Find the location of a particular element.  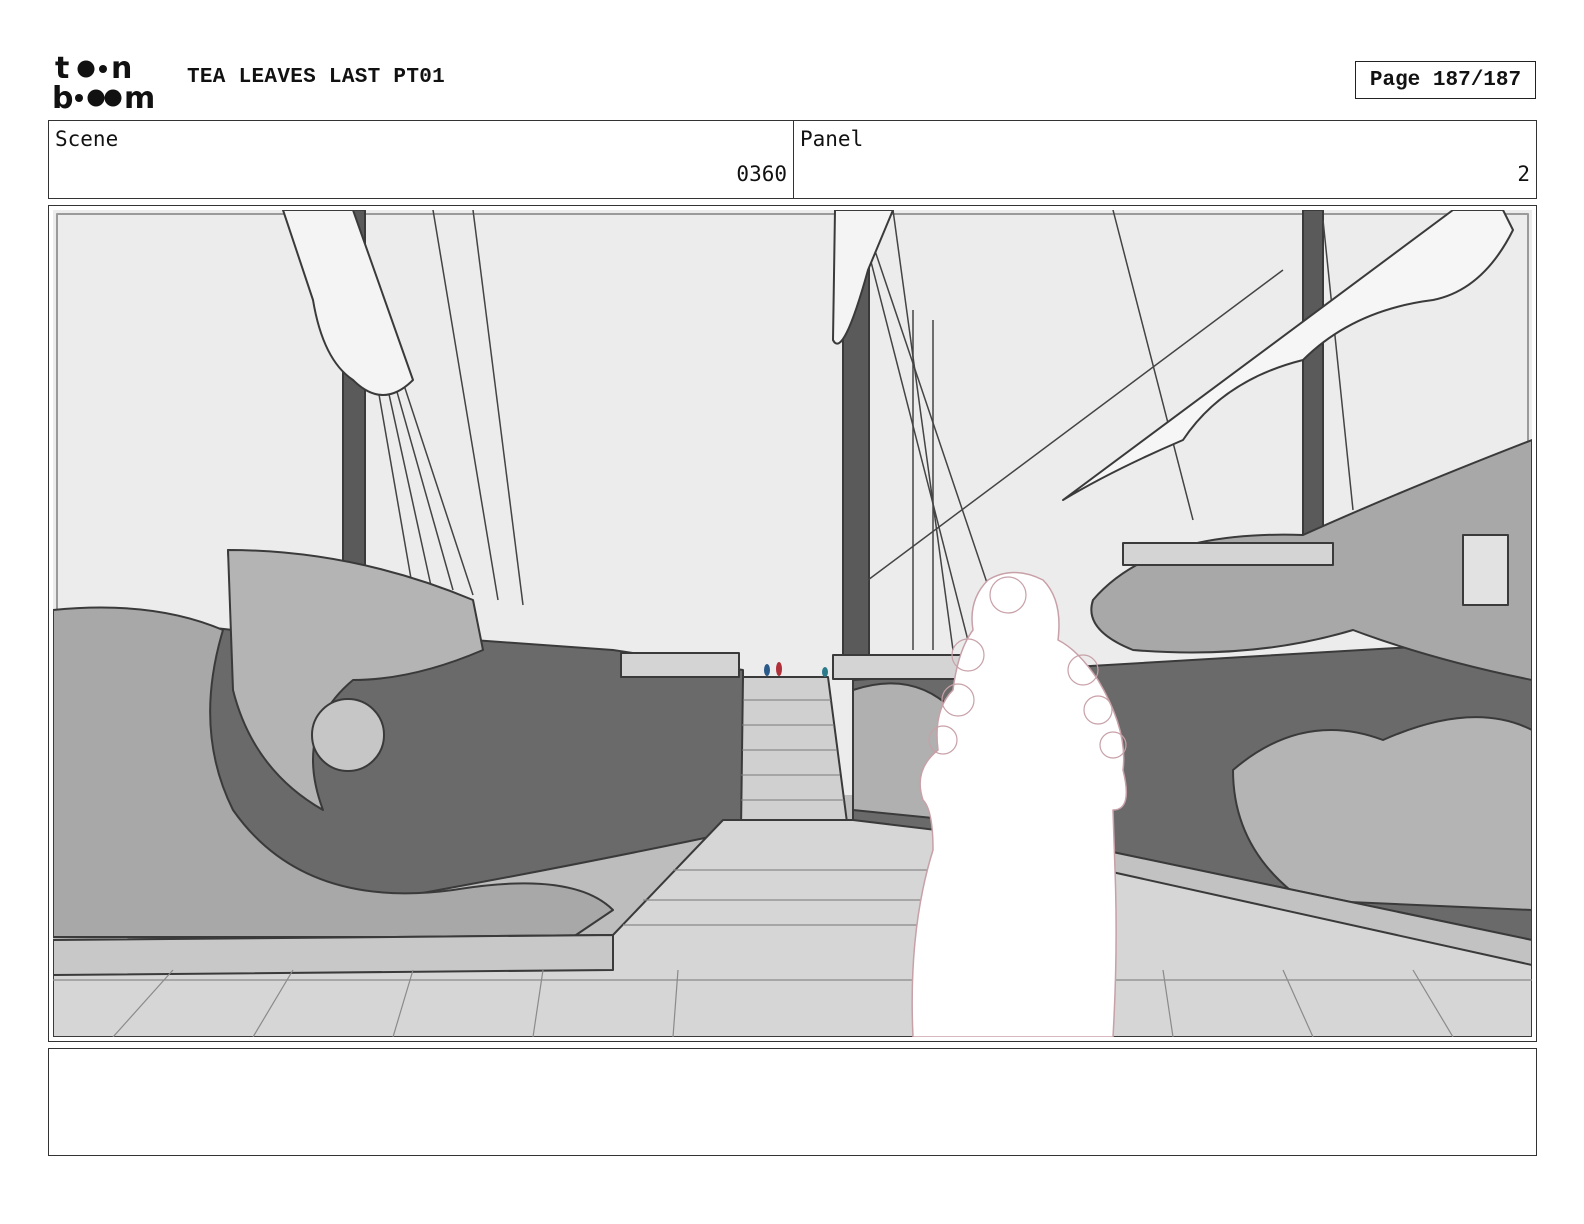

scene-panel-info: Scene 0360 Panel 2 is located at coordinates (792, 159).